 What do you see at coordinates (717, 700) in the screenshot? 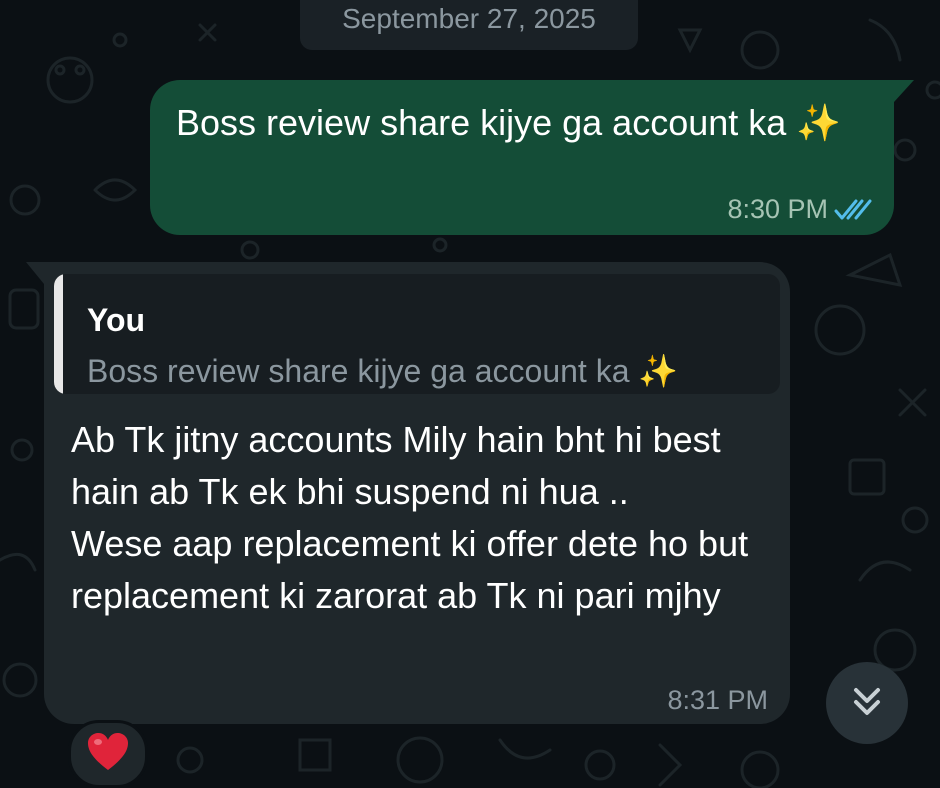
I see `message-time: 8:31 PM` at bounding box center [717, 700].